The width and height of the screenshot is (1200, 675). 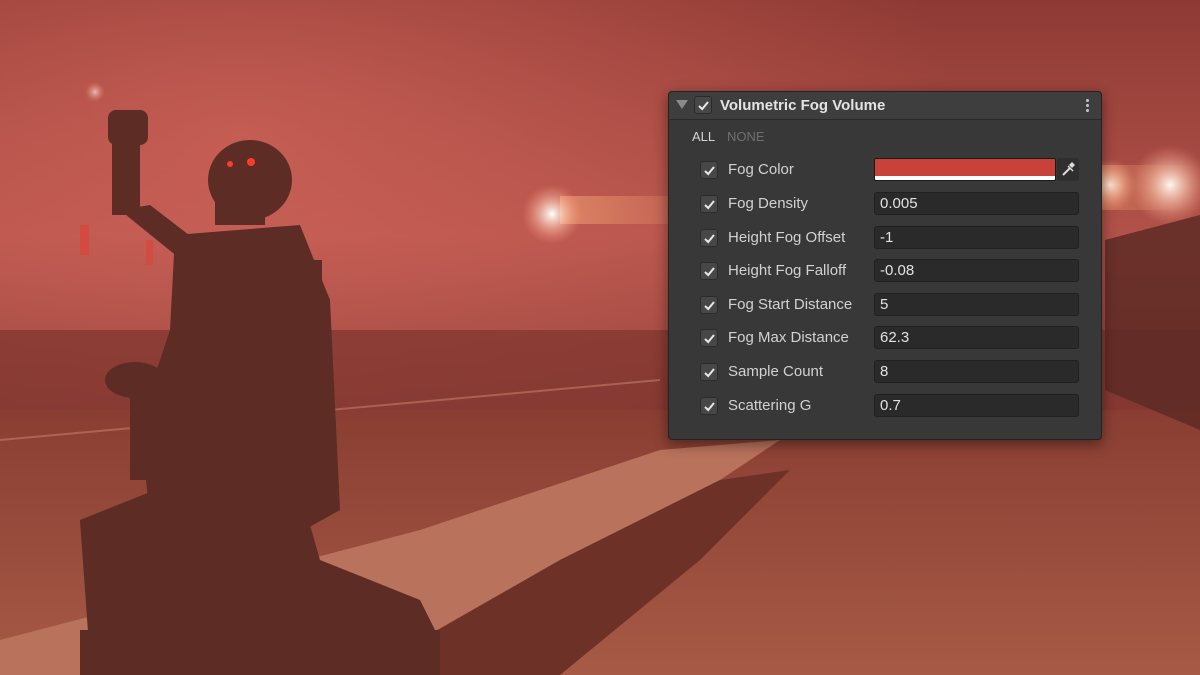 What do you see at coordinates (761, 169) in the screenshot?
I see `fog-color-label: Fog Color` at bounding box center [761, 169].